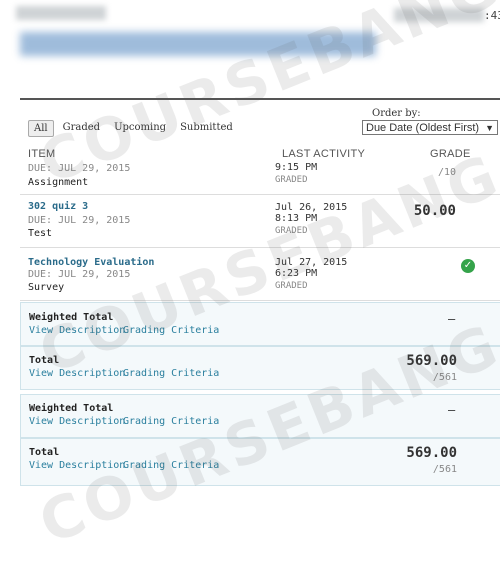 Image resolution: width=500 pixels, height=570 pixels. I want to click on blurred-user-info, so click(439, 15).